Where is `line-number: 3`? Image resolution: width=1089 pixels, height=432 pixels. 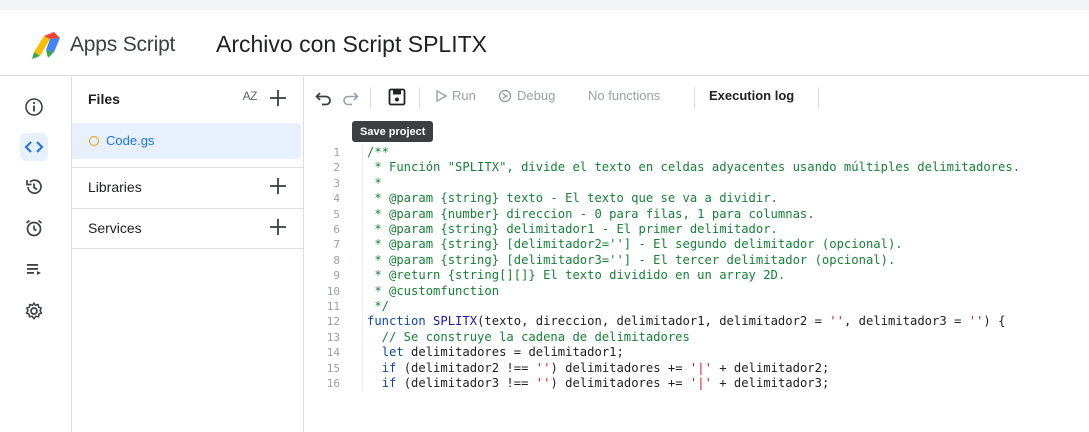 line-number: 3 is located at coordinates (336, 183).